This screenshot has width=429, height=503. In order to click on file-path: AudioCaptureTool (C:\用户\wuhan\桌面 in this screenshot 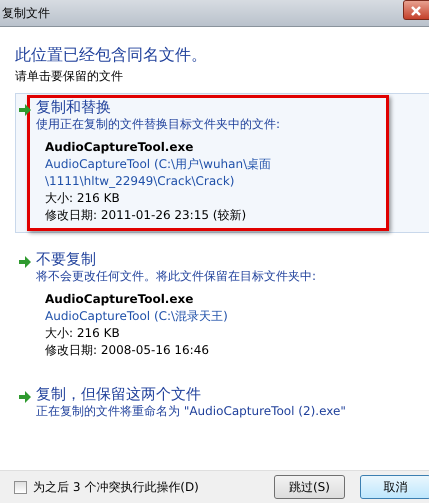, I will do `click(158, 164)`.